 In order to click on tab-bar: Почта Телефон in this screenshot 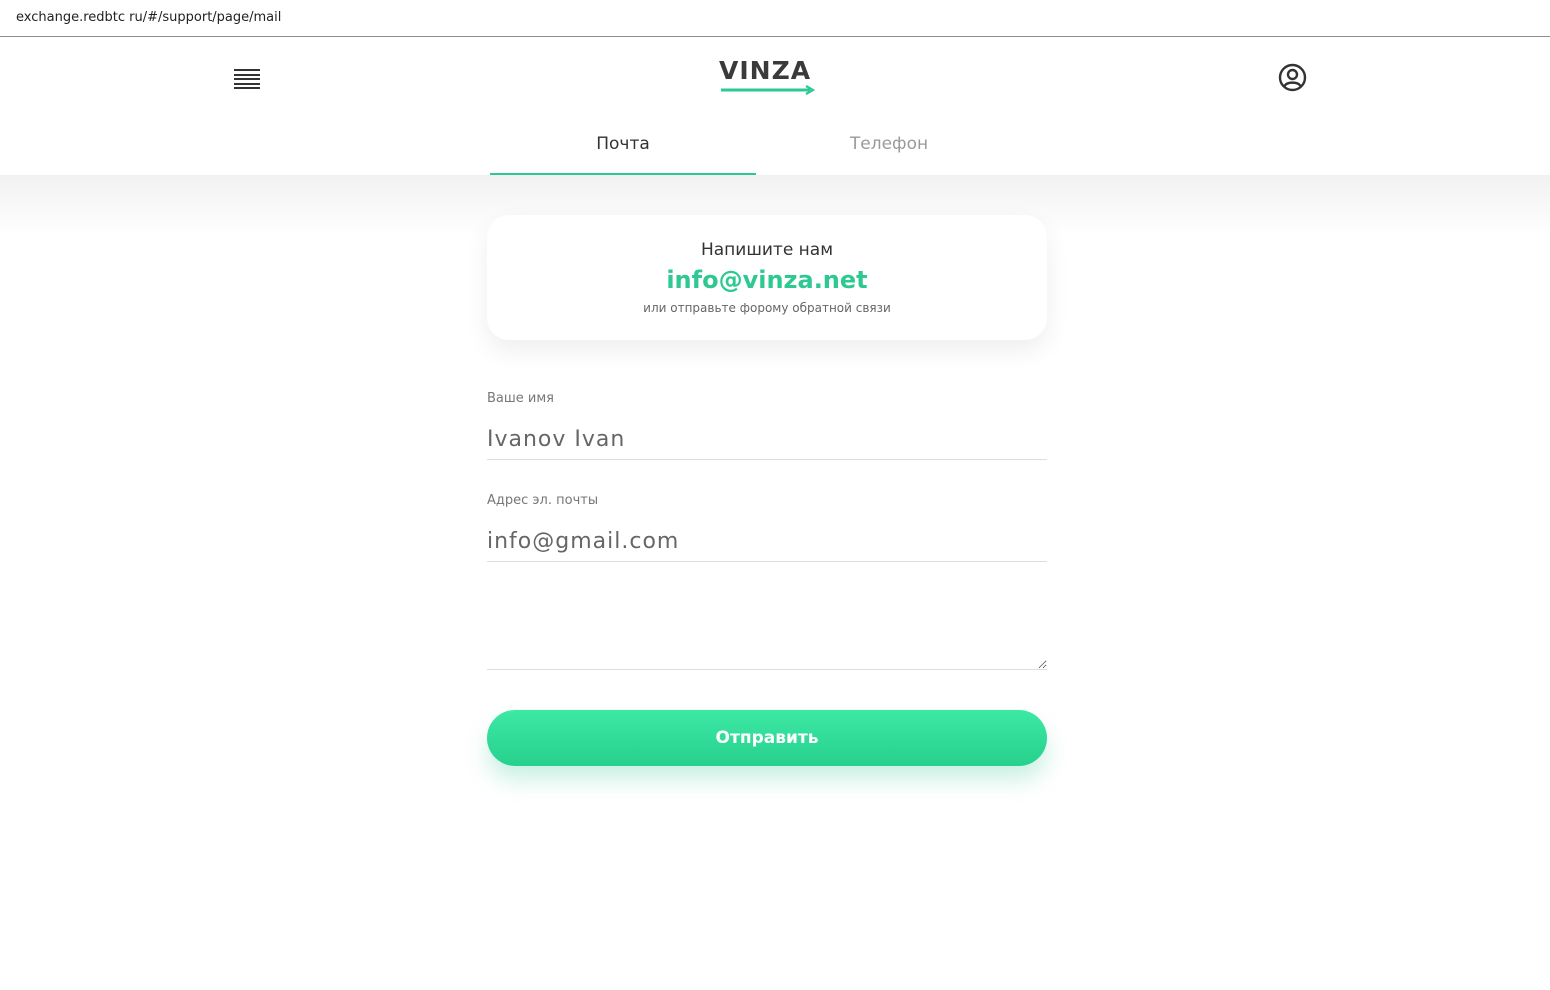, I will do `click(756, 151)`.